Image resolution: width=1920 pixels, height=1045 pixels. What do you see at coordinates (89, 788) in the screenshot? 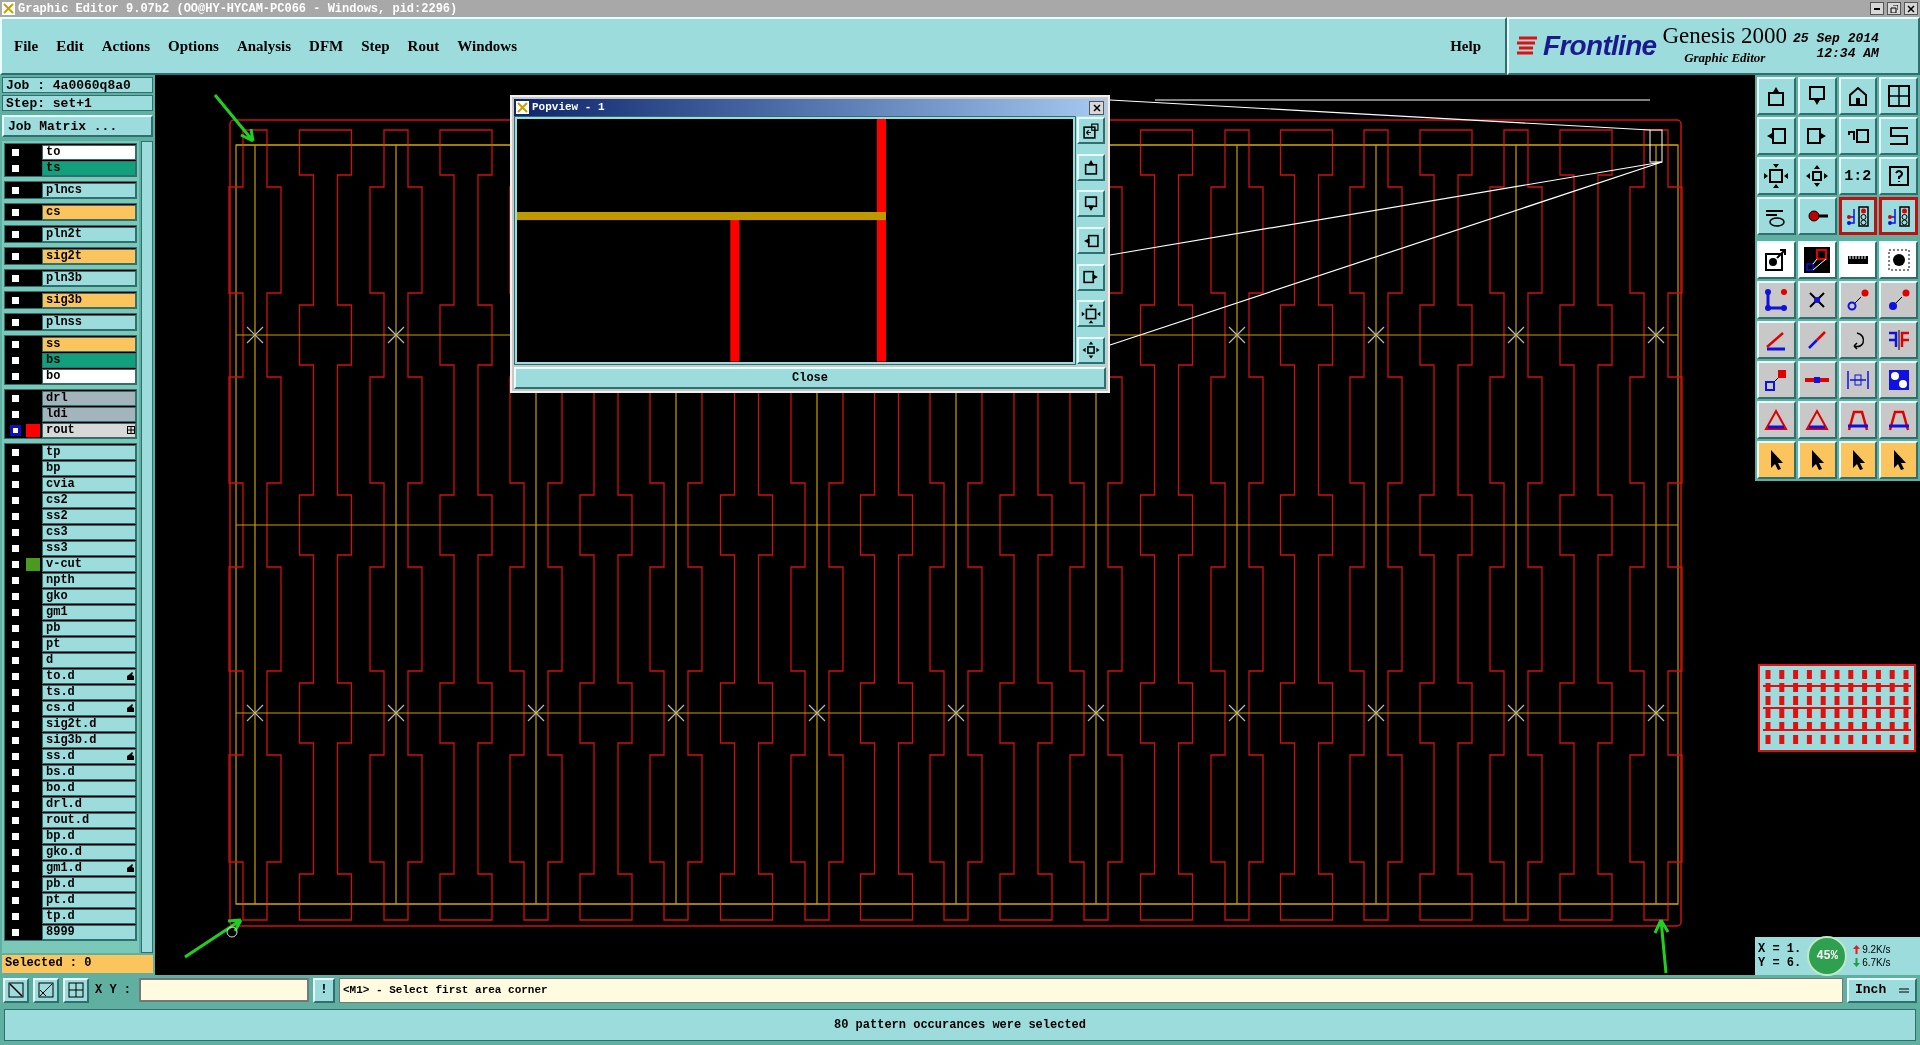
I see `layer-name: bo.d` at bounding box center [89, 788].